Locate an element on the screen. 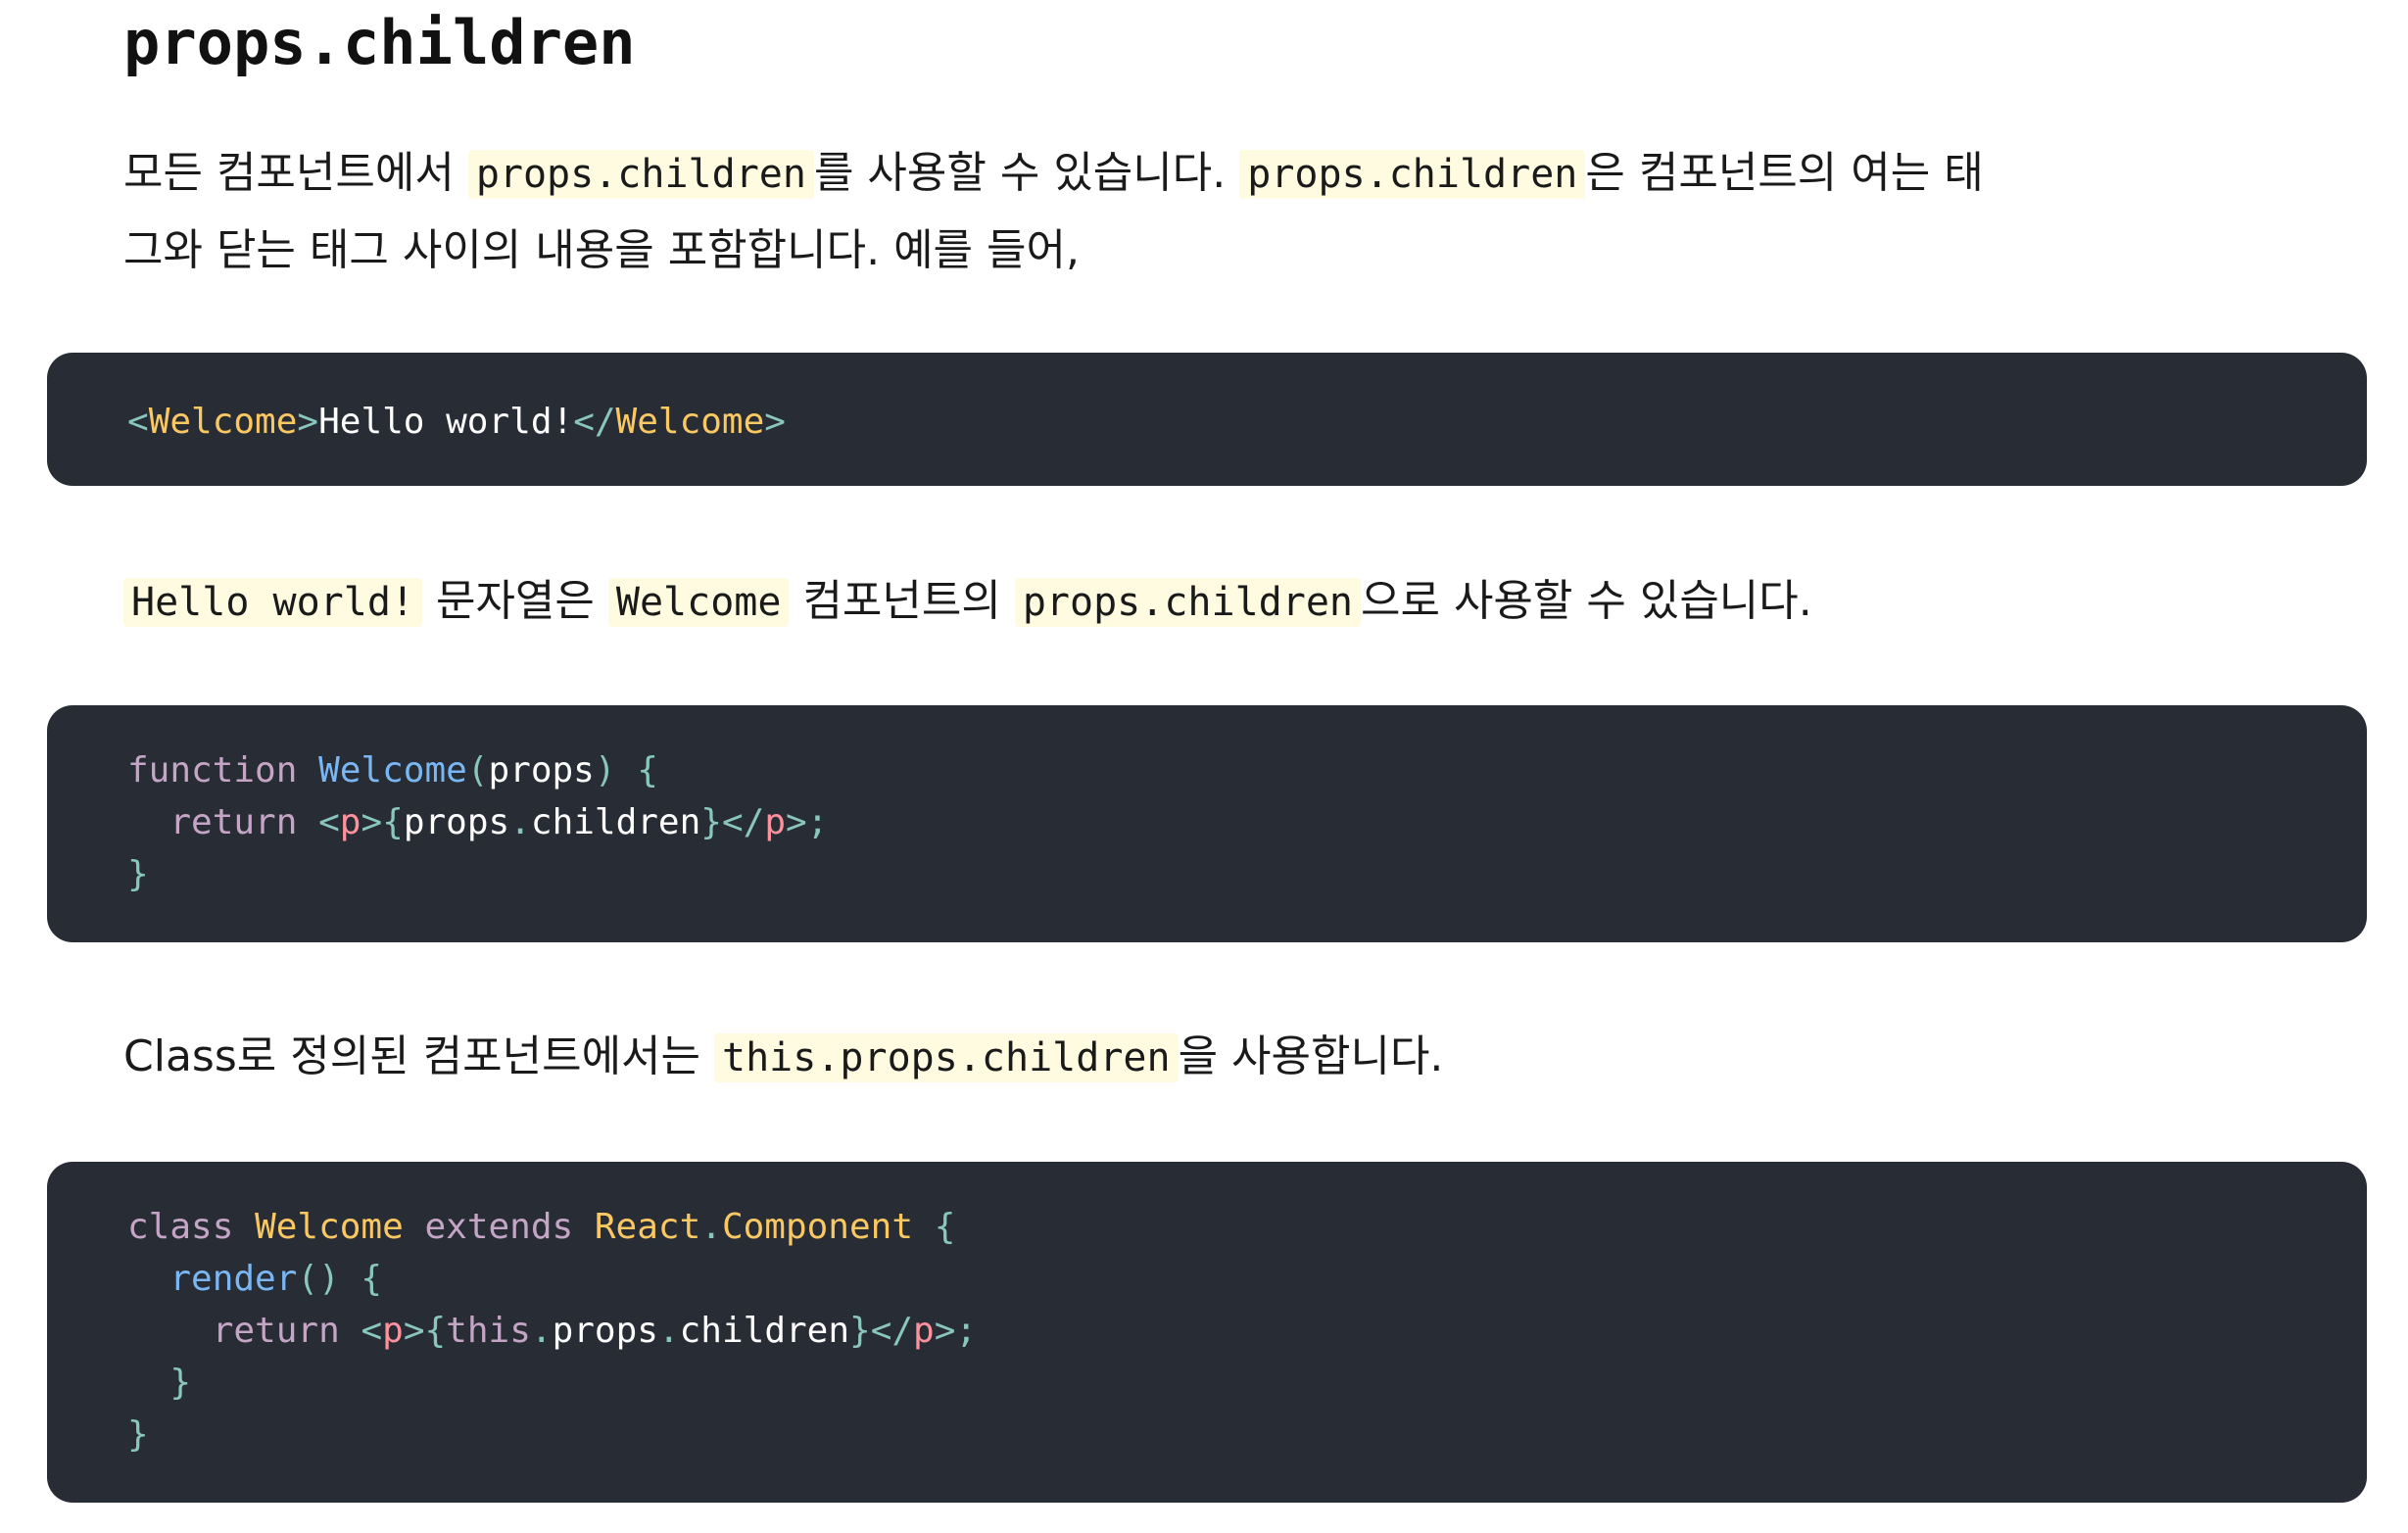 The image size is (2408, 1533). paragraph-text: 문자열은 is located at coordinates (514, 601).